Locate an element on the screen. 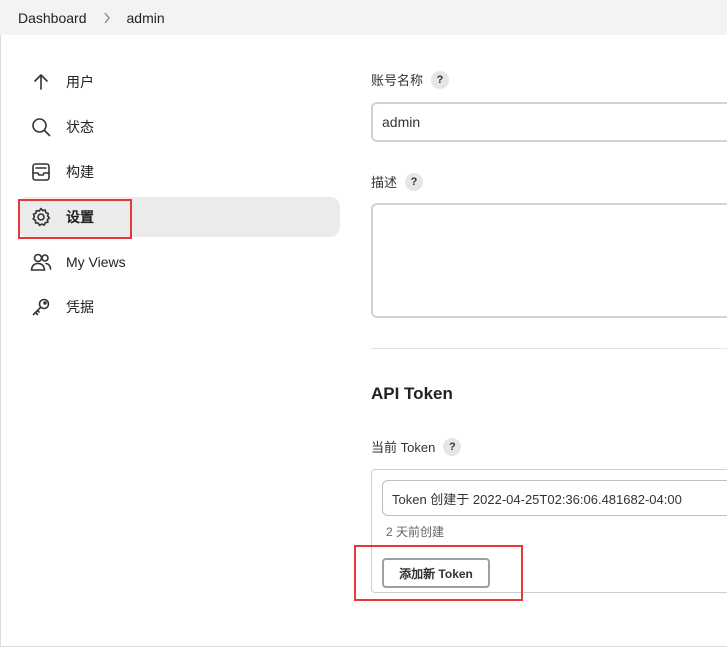 This screenshot has height=647, width=727. sidebar-item-settings: 设置 is located at coordinates (179, 217).